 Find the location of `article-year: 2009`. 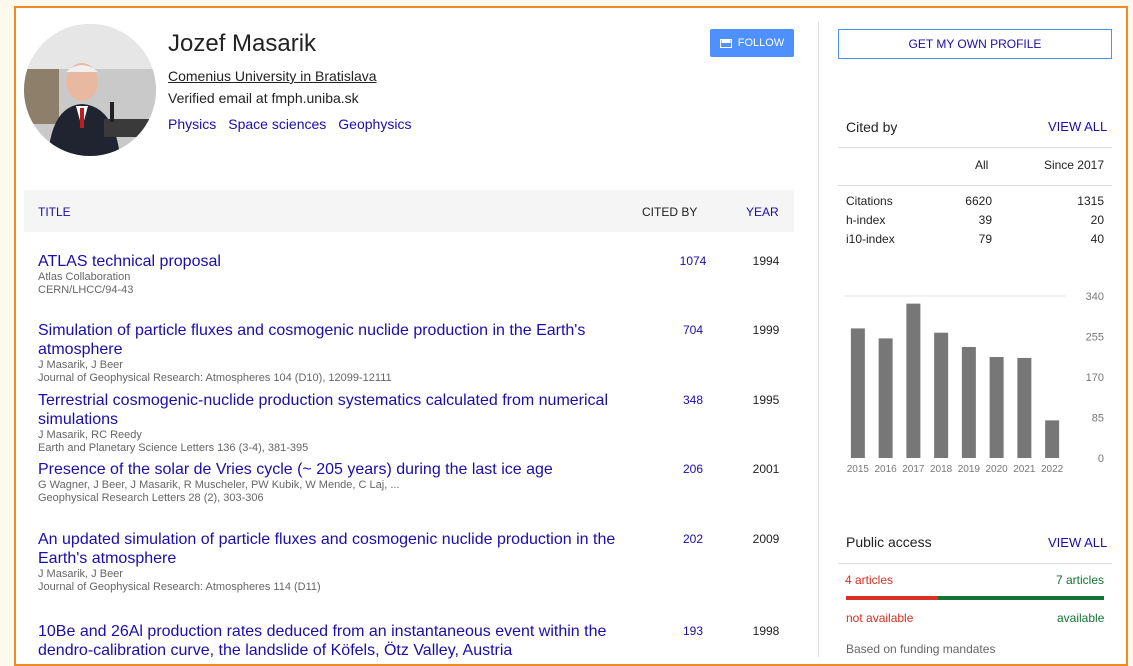

article-year: 2009 is located at coordinates (766, 539).